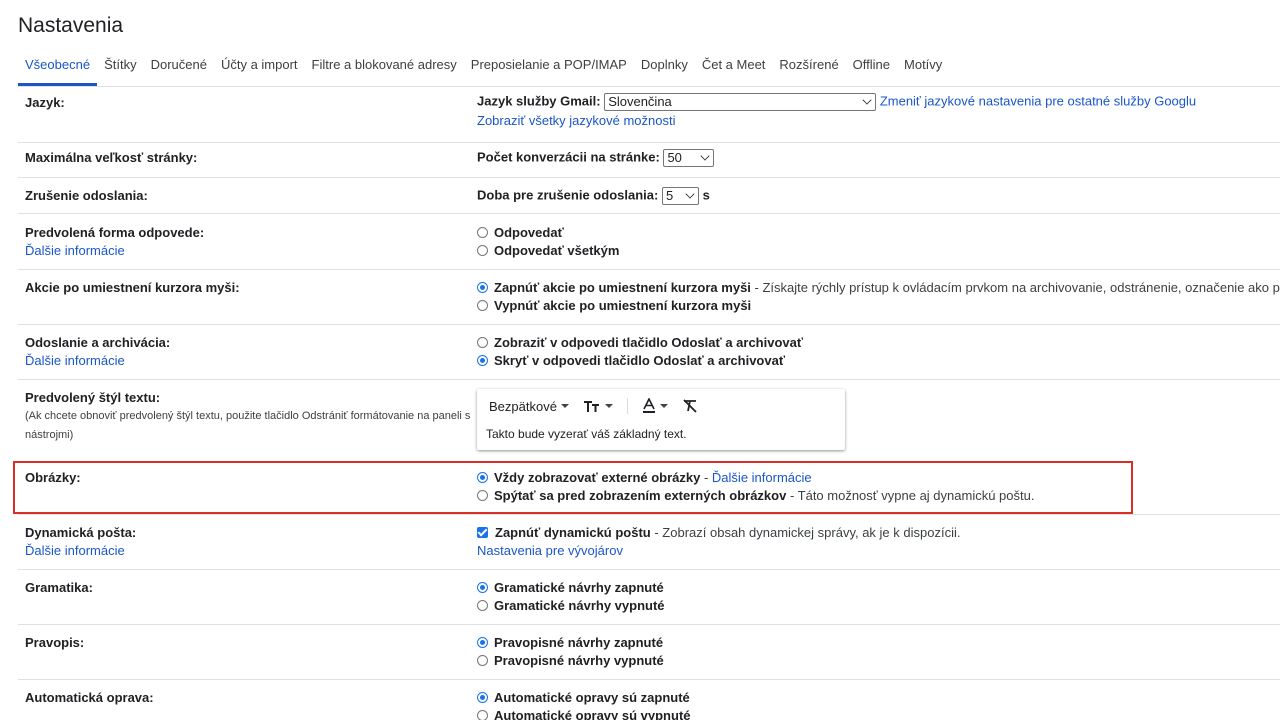  I want to click on text-size-icon, so click(591, 406).